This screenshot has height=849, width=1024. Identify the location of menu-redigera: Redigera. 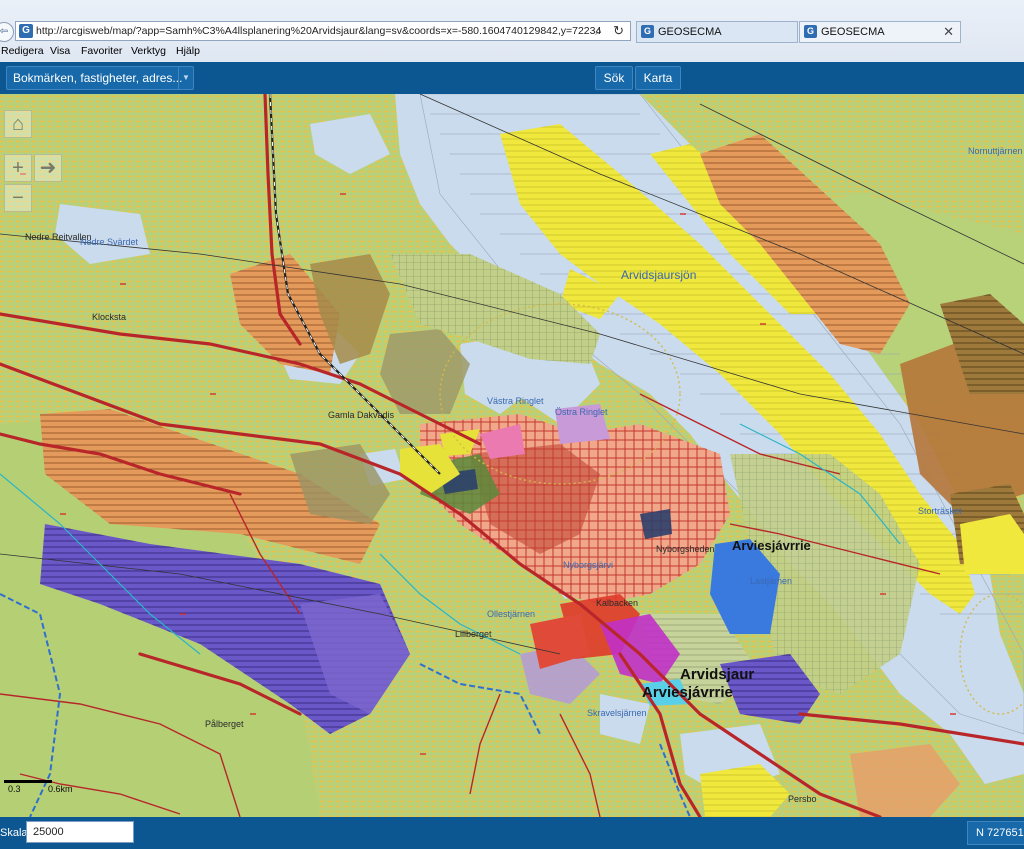
(22, 51).